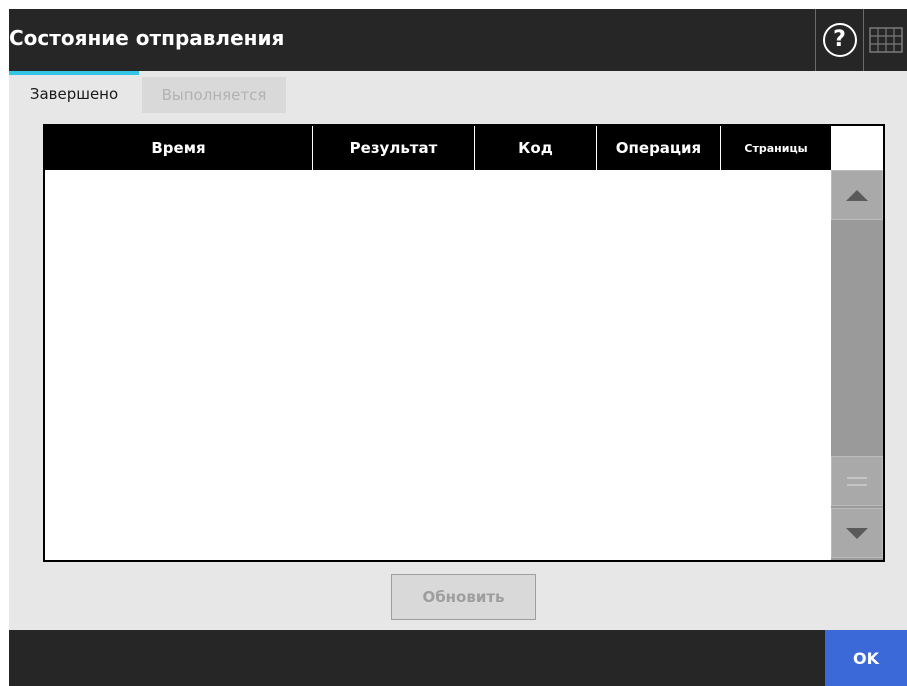 The width and height of the screenshot is (907, 686). I want to click on ok-button: OK, so click(866, 658).